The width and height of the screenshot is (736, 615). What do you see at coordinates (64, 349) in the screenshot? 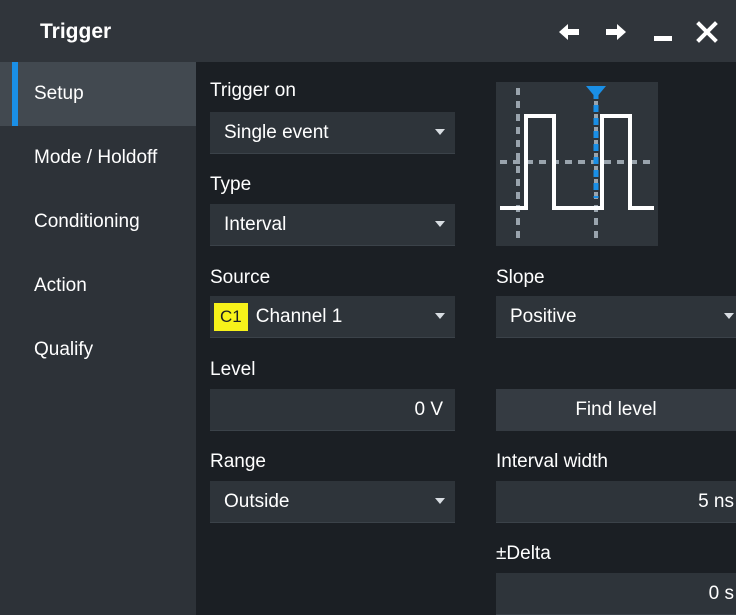
I see `sidebar-item-label: Qualify` at bounding box center [64, 349].